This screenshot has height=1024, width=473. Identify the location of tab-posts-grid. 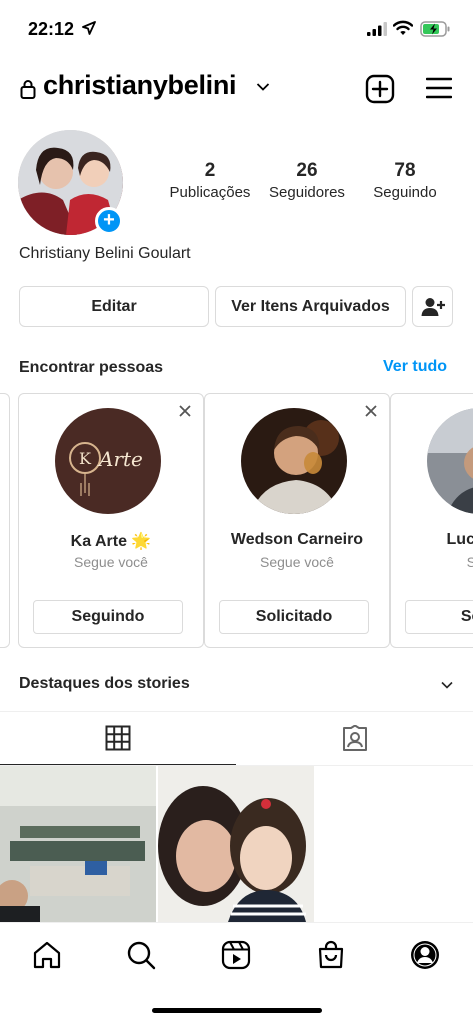
(118, 738).